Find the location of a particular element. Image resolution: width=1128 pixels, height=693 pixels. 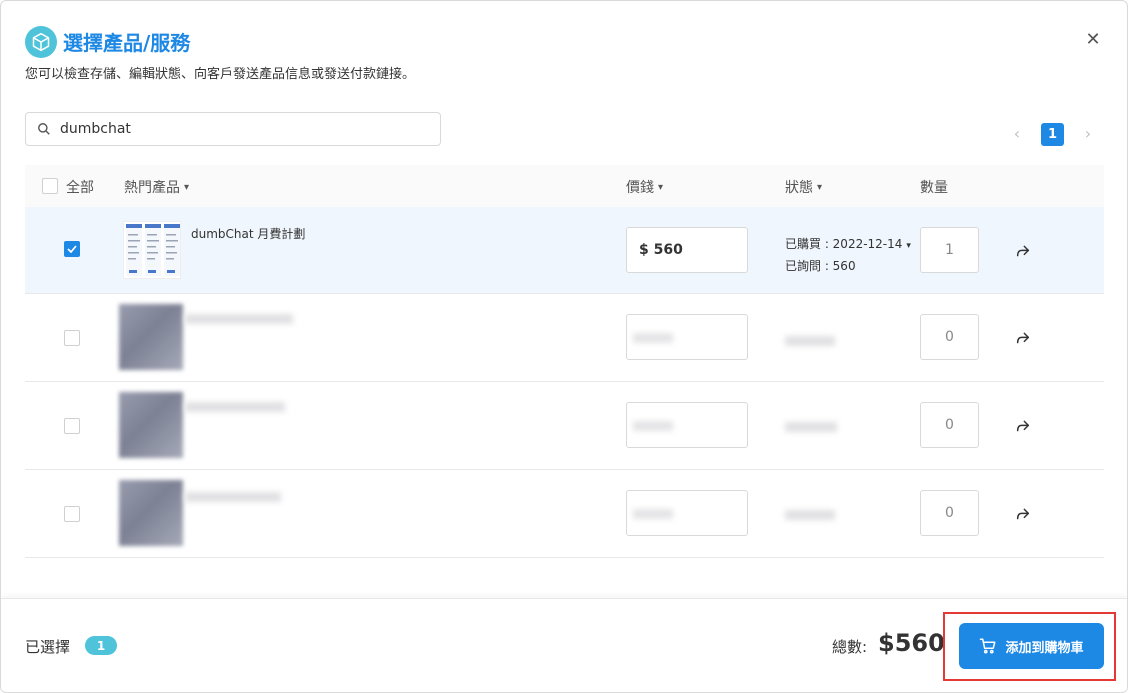

product-name: dumbChat 月費計劃 is located at coordinates (248, 234).